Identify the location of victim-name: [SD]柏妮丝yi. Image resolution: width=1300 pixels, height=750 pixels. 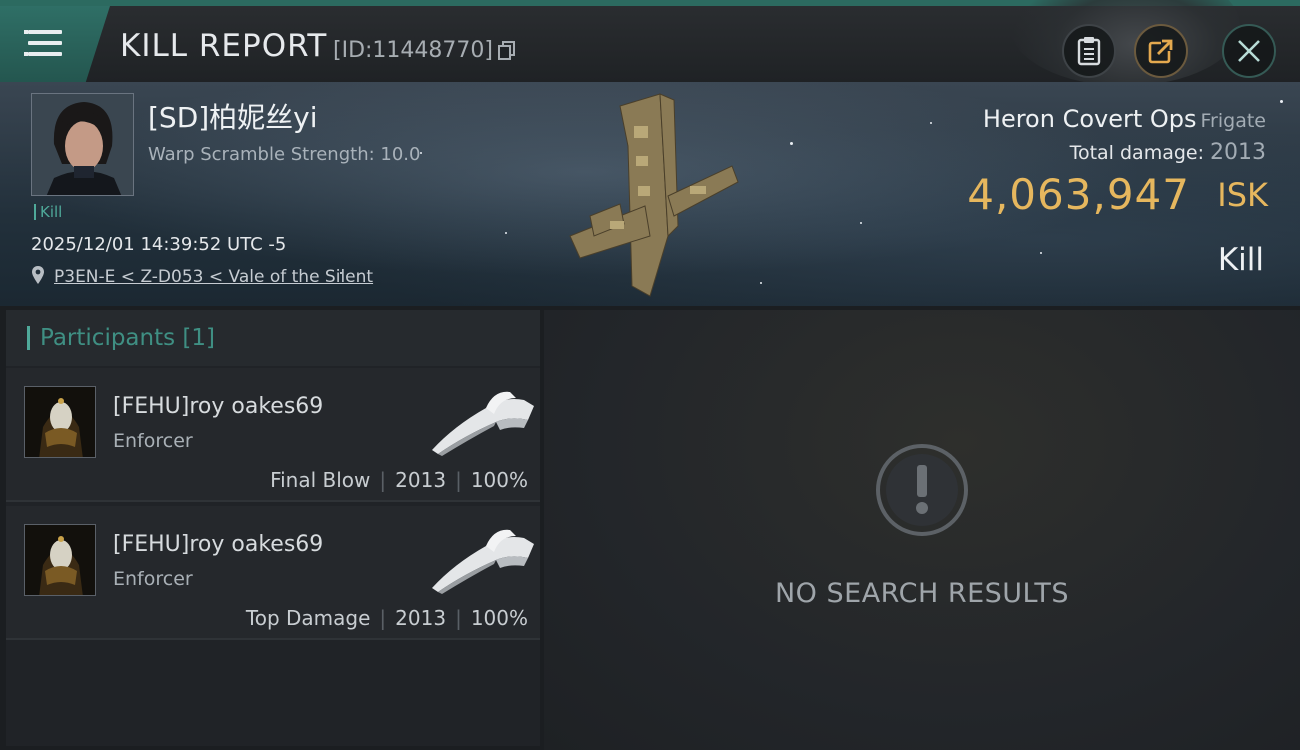
(233, 116).